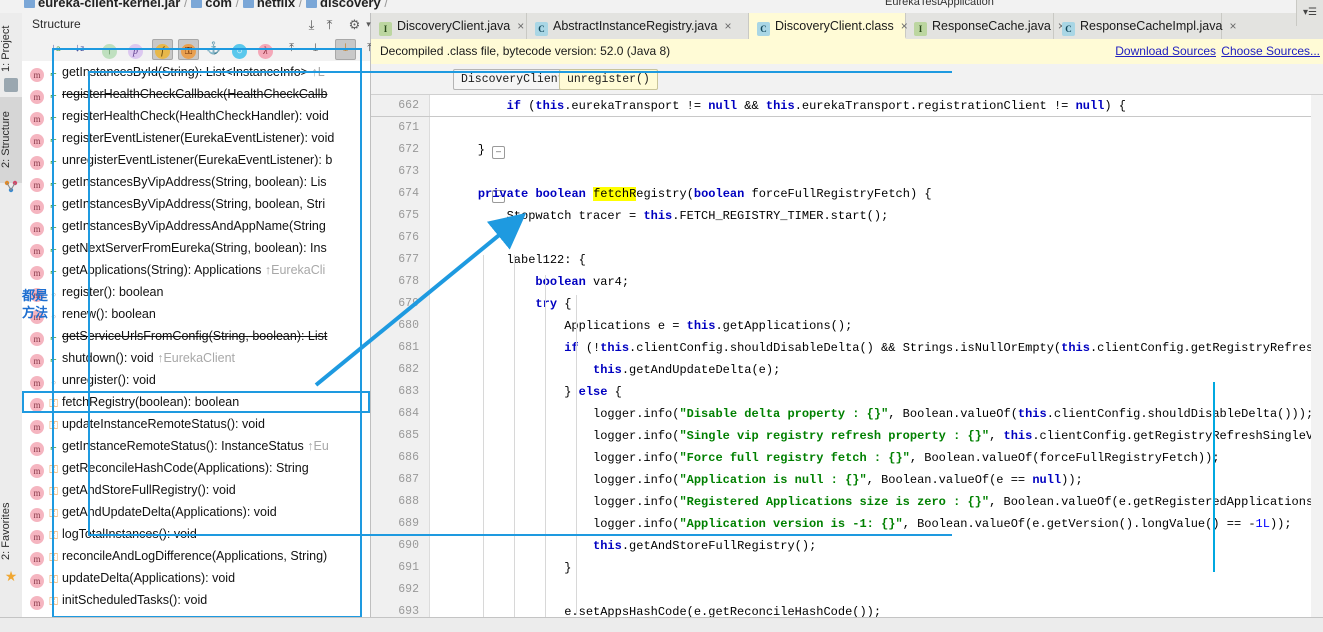 The height and width of the screenshot is (632, 1323). What do you see at coordinates (196, 380) in the screenshot?
I see `structure-item-14: m ○ unregister(): void` at bounding box center [196, 380].